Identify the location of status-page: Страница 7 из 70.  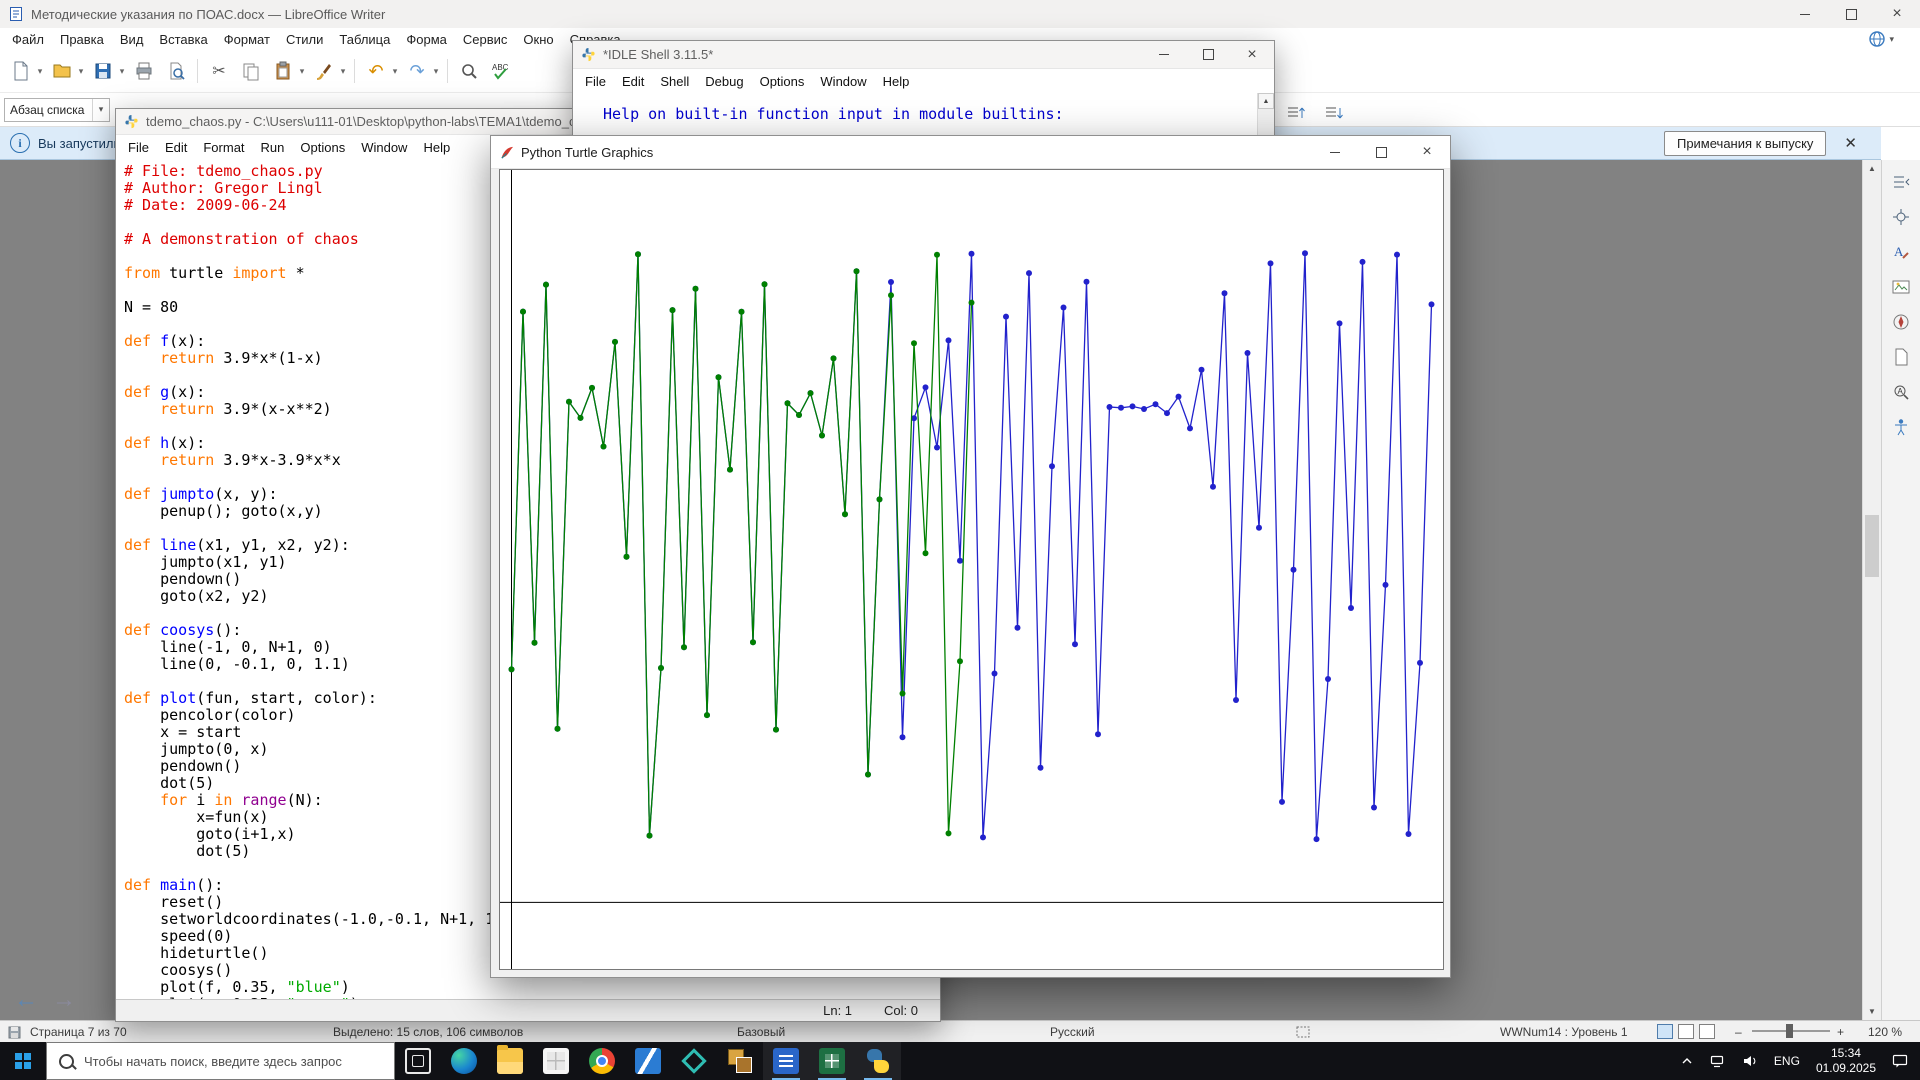
(78, 1032).